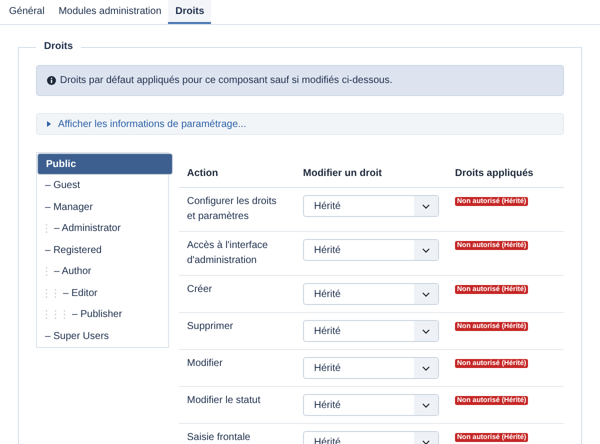  What do you see at coordinates (227, 253) in the screenshot?
I see `action-label: Accès à l'interface d'administration` at bounding box center [227, 253].